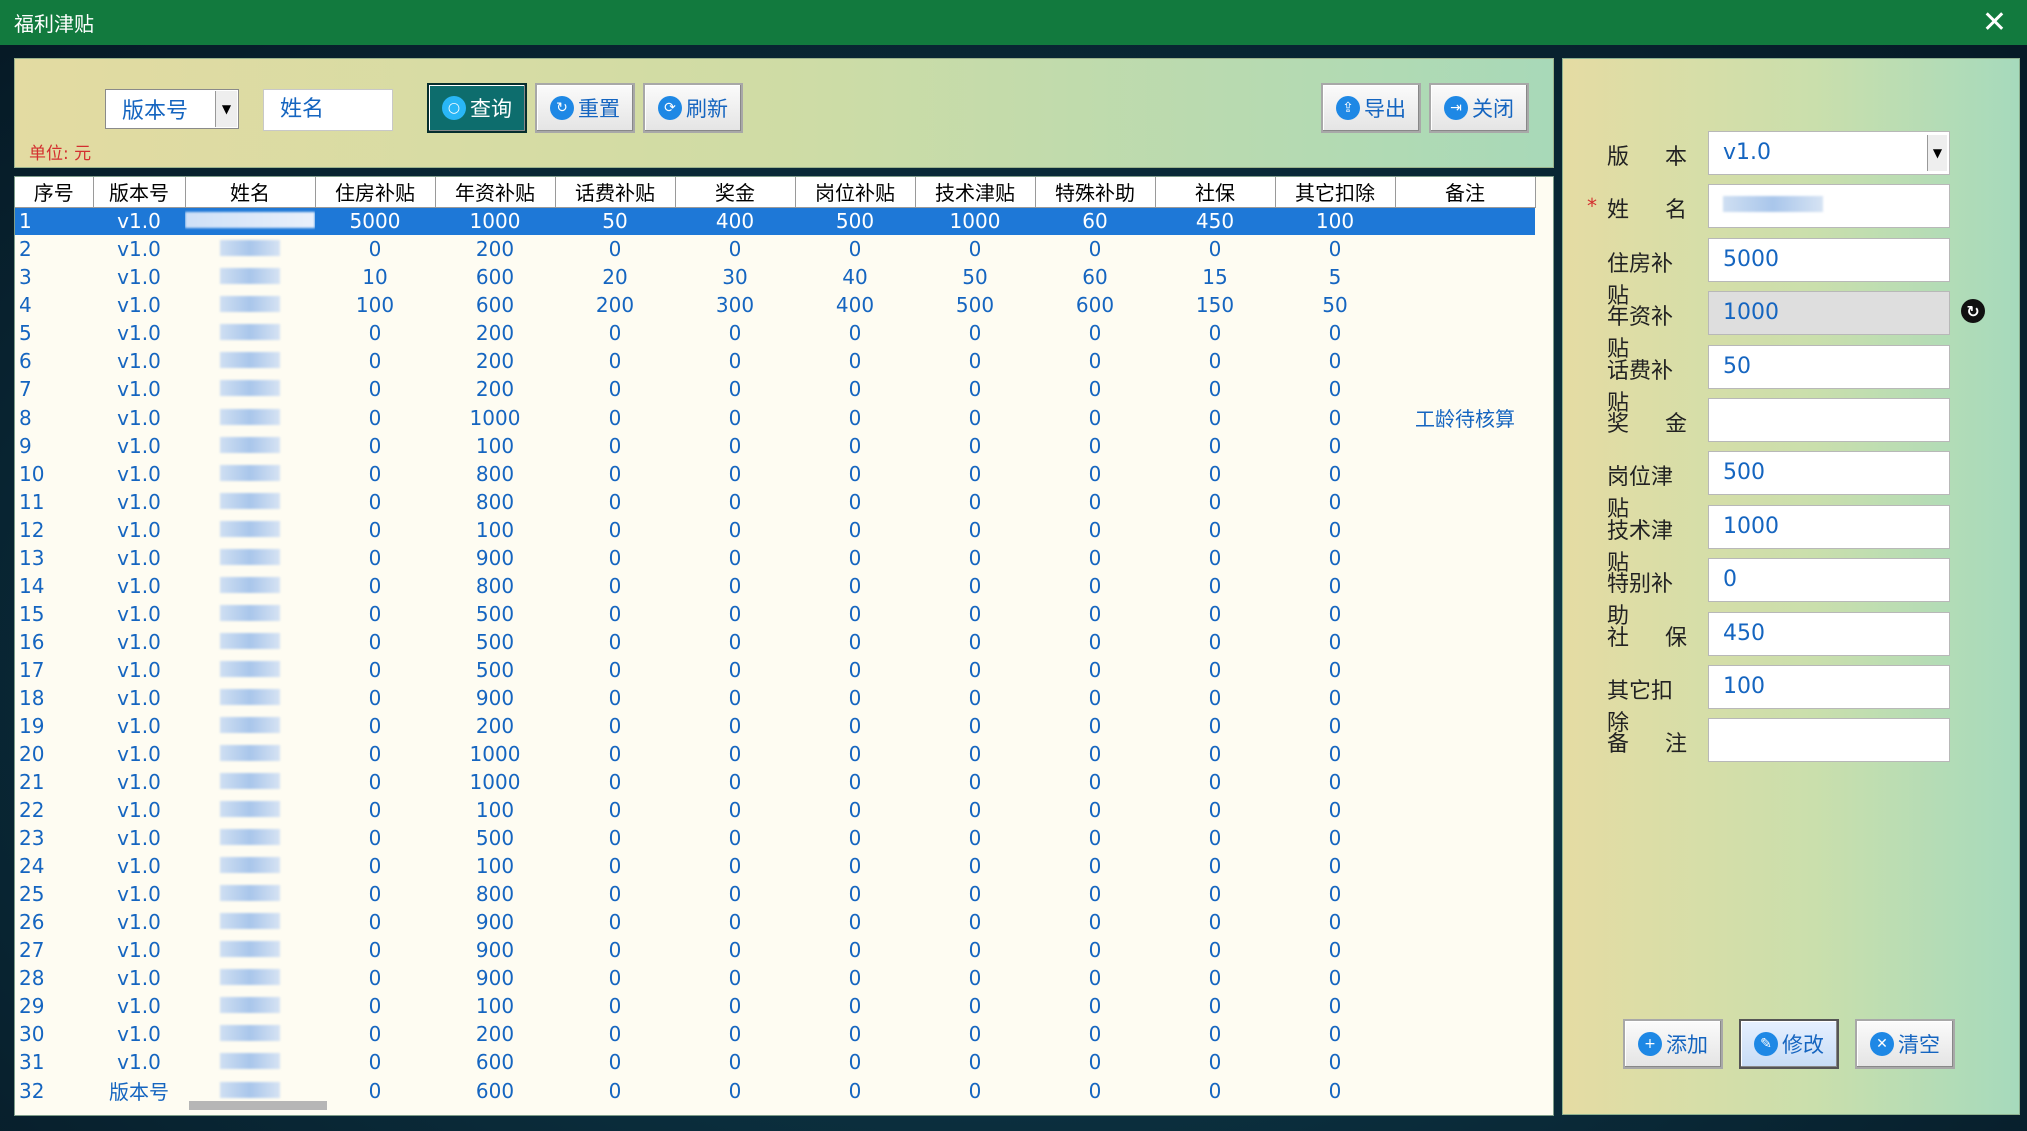 The image size is (2027, 1131). I want to click on column-header: 序号, so click(54, 192).